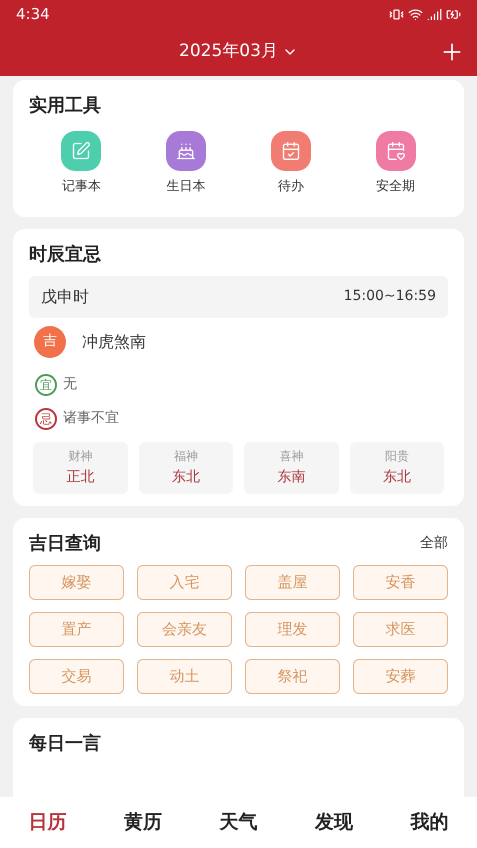 The image size is (477, 848). Describe the element at coordinates (186, 456) in the screenshot. I see `deity-label: 福神` at that location.